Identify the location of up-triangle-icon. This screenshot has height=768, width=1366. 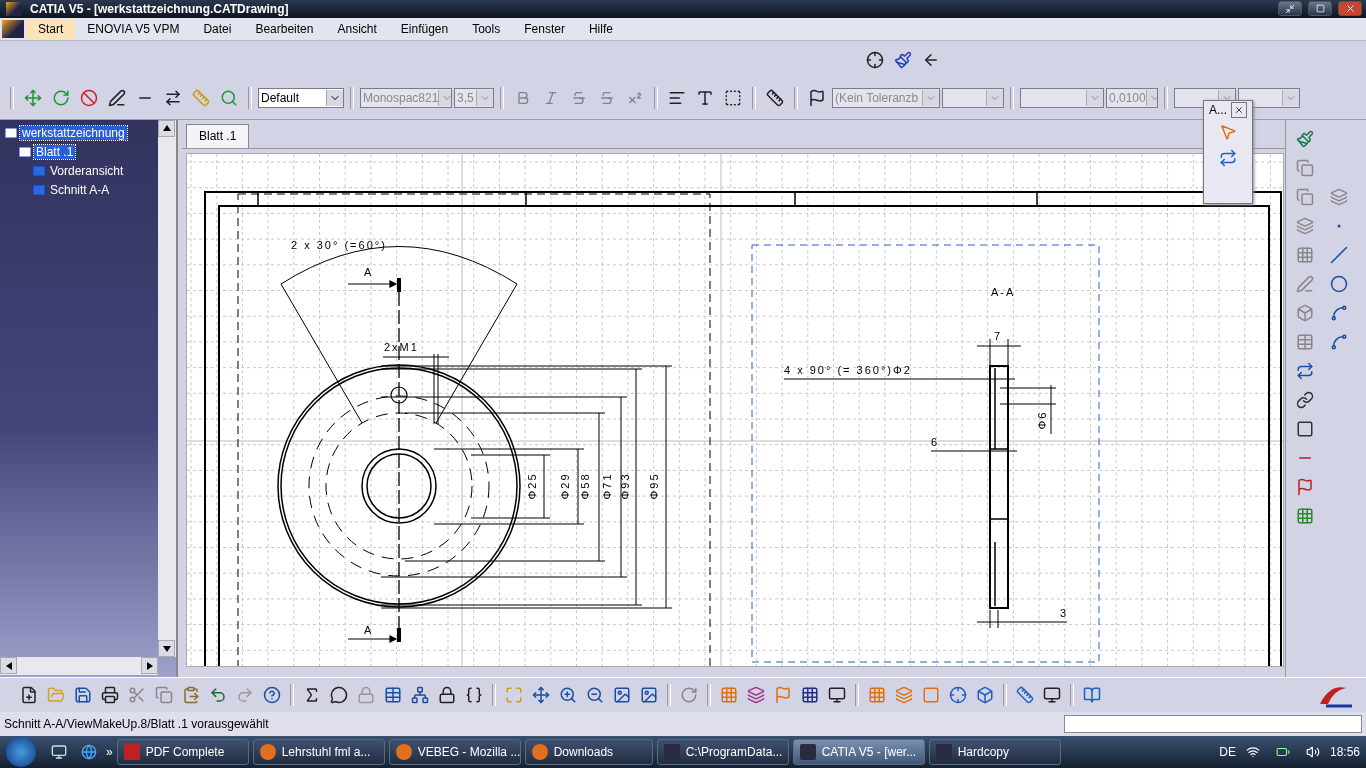
(166, 128).